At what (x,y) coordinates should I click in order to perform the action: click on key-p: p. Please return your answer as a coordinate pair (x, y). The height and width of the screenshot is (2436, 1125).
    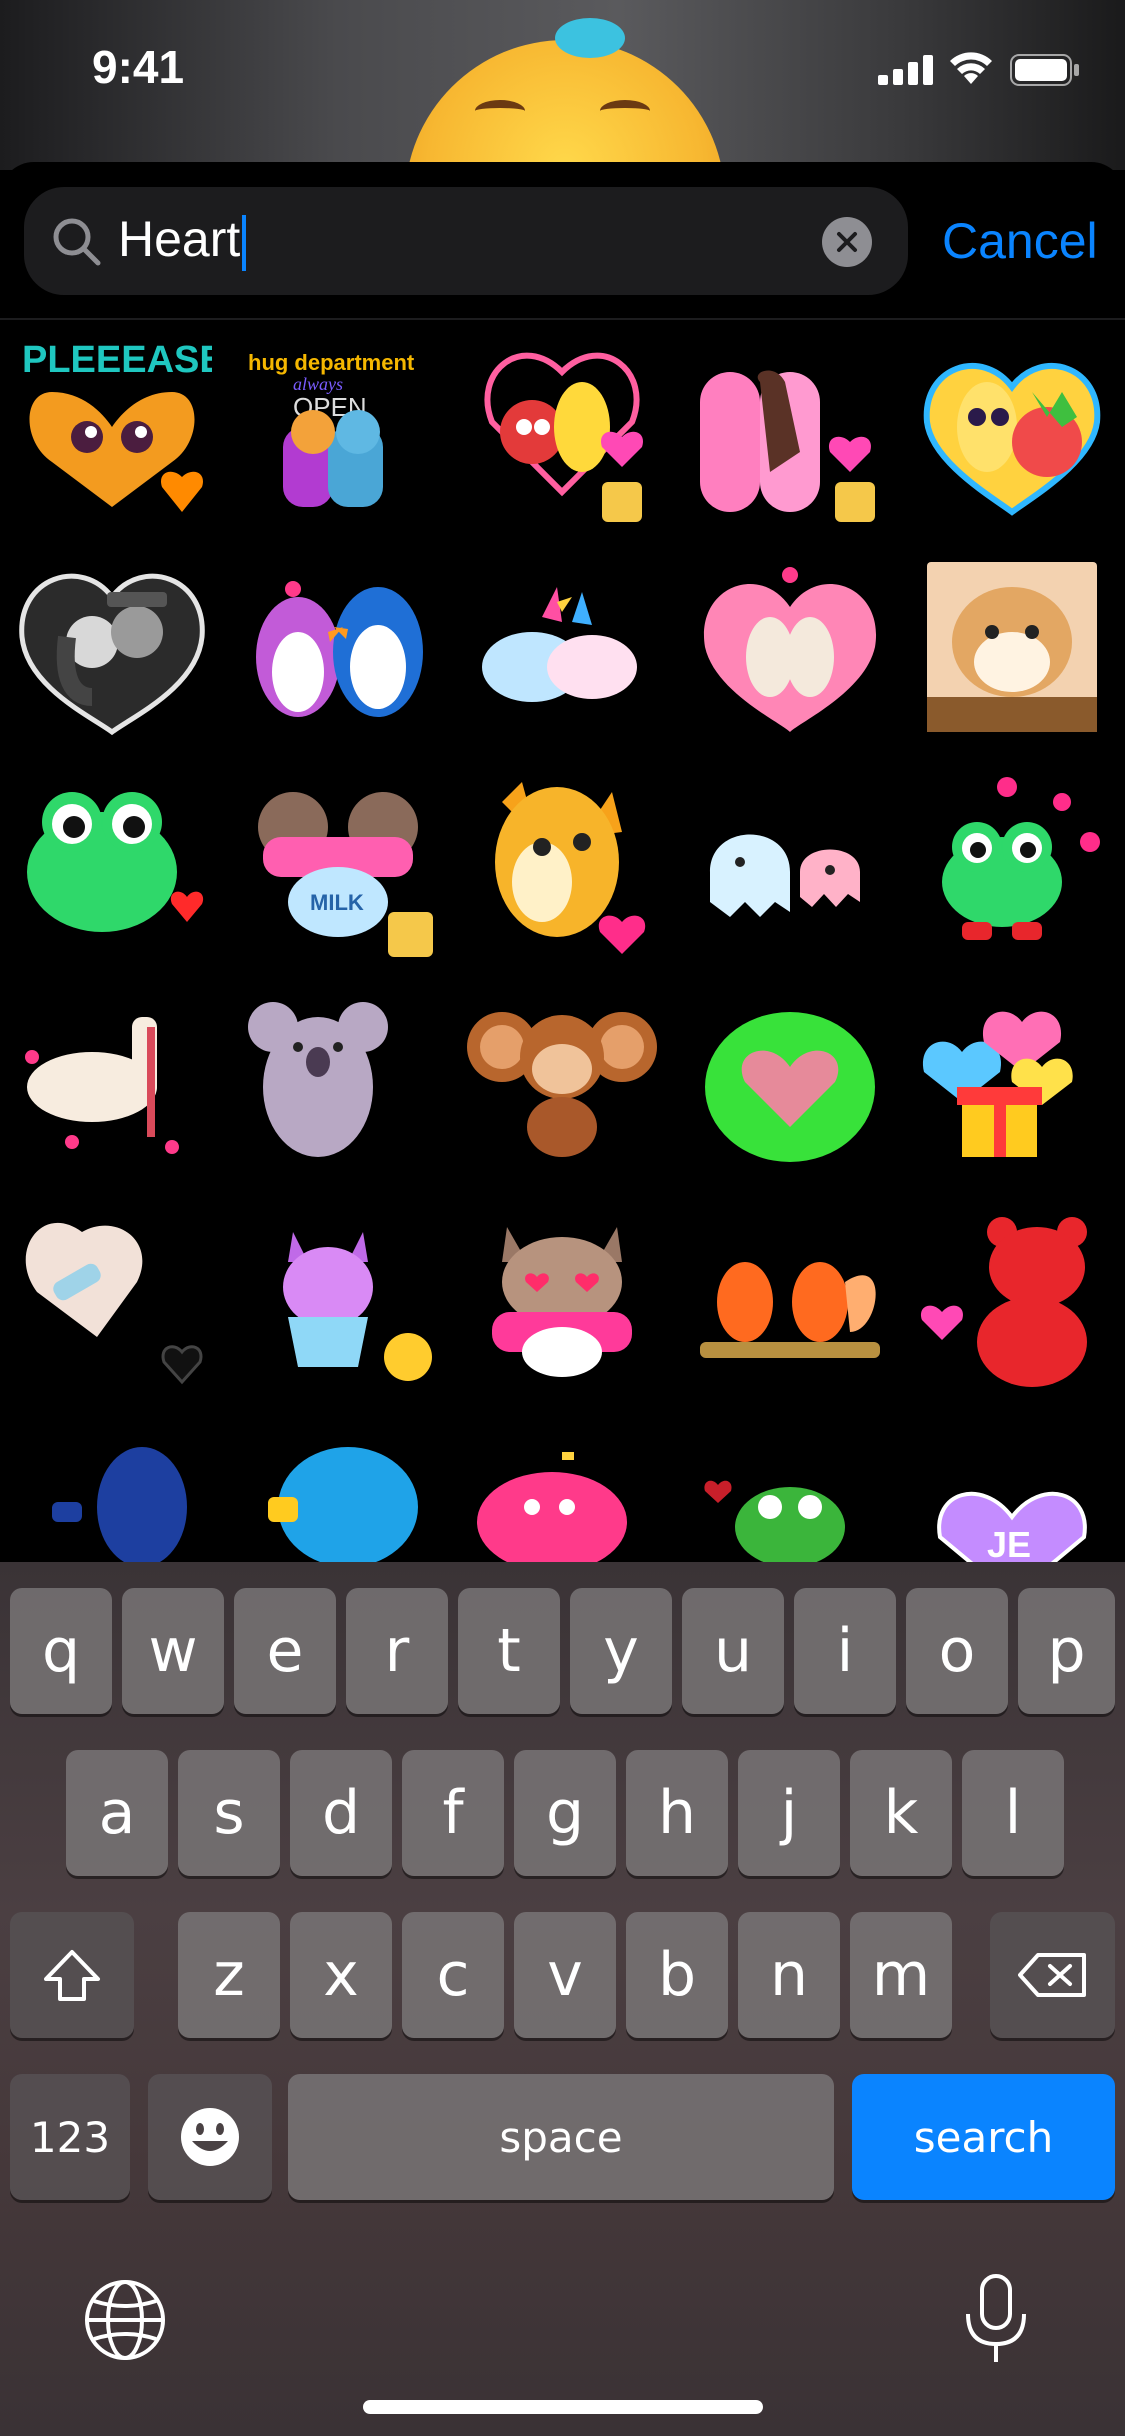
    Looking at the image, I should click on (1066, 1651).